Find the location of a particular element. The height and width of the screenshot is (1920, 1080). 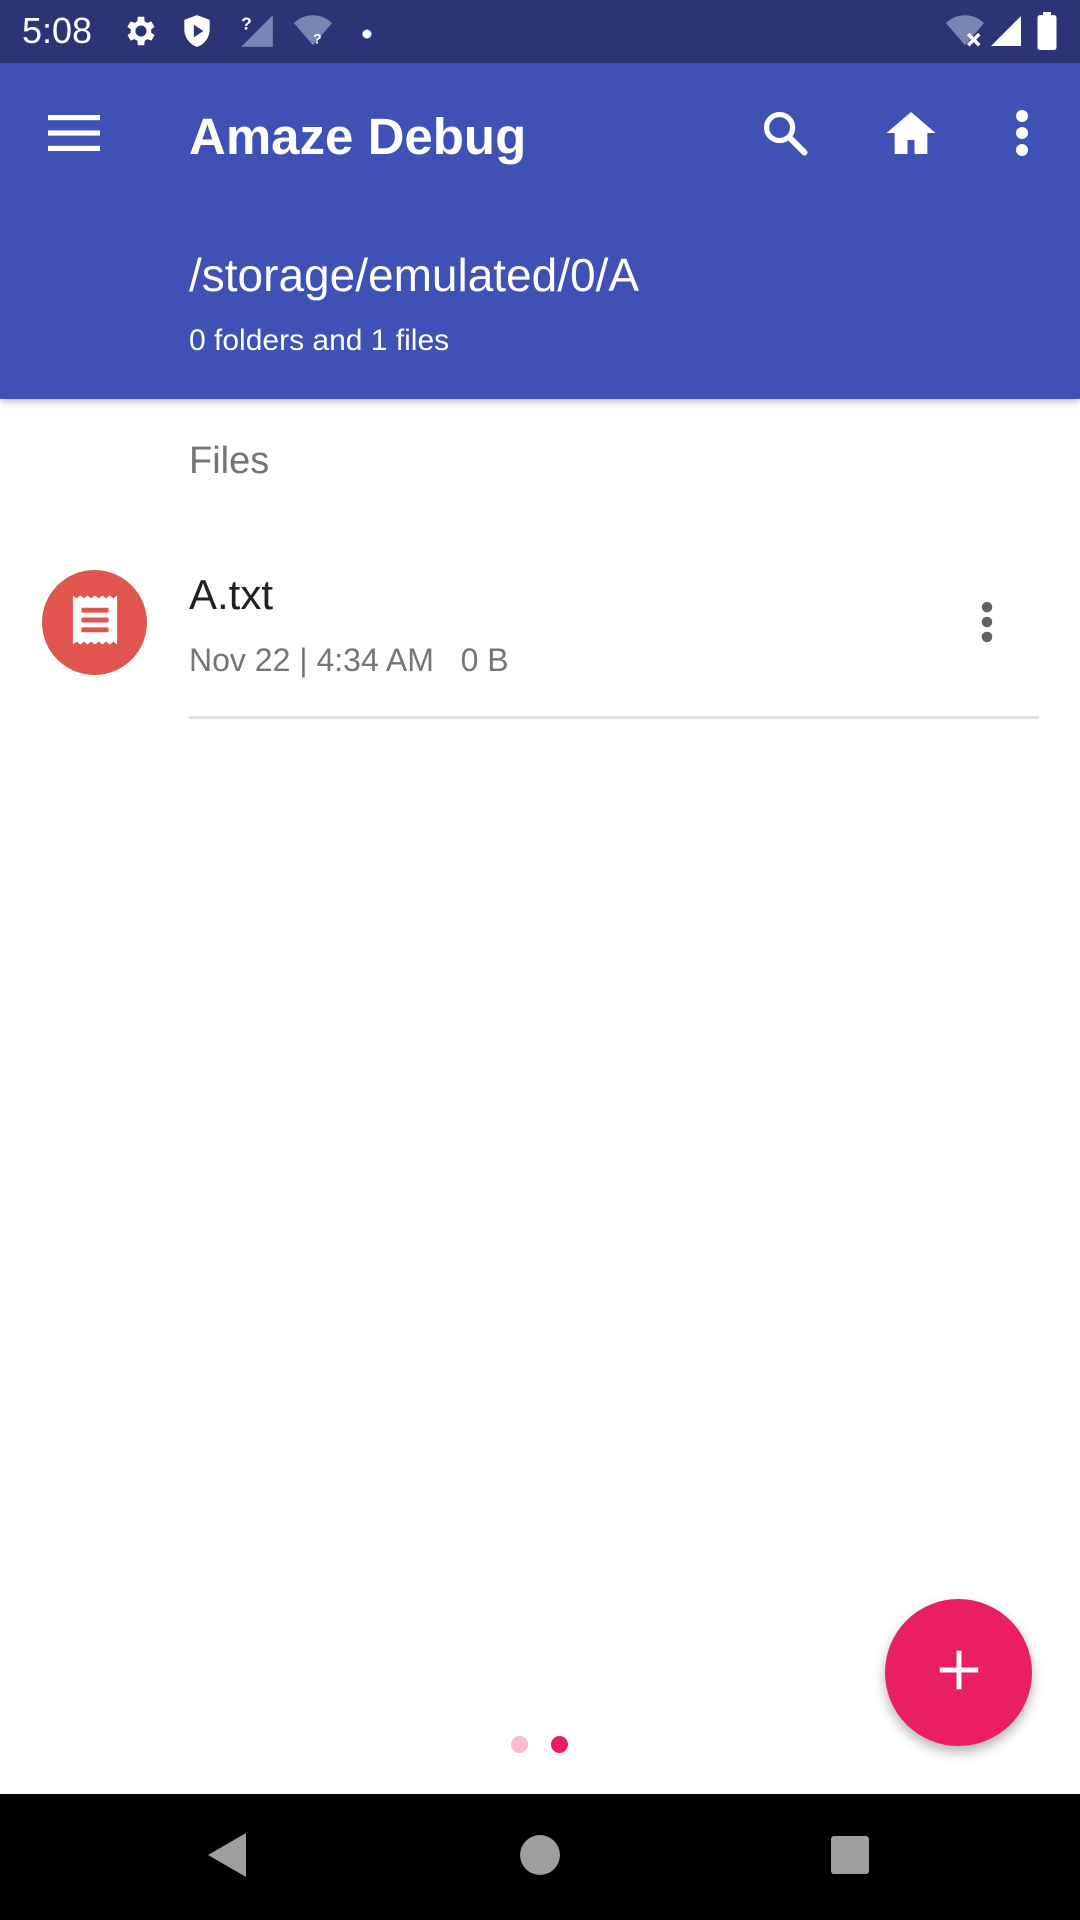

recents-icon is located at coordinates (850, 1857).